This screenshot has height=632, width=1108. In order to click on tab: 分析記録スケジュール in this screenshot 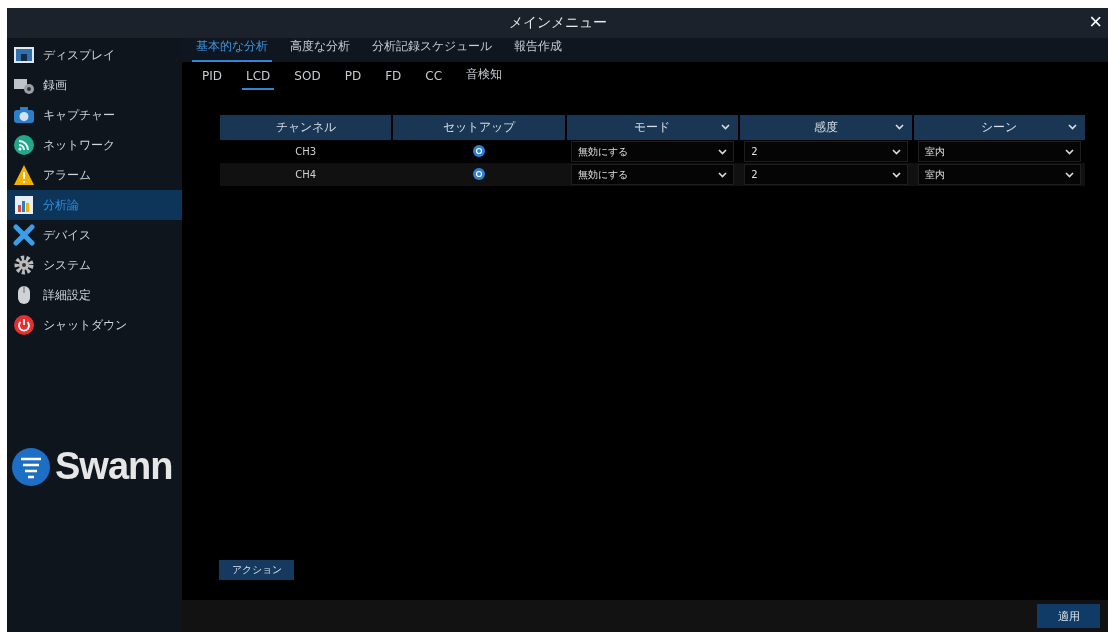, I will do `click(432, 50)`.